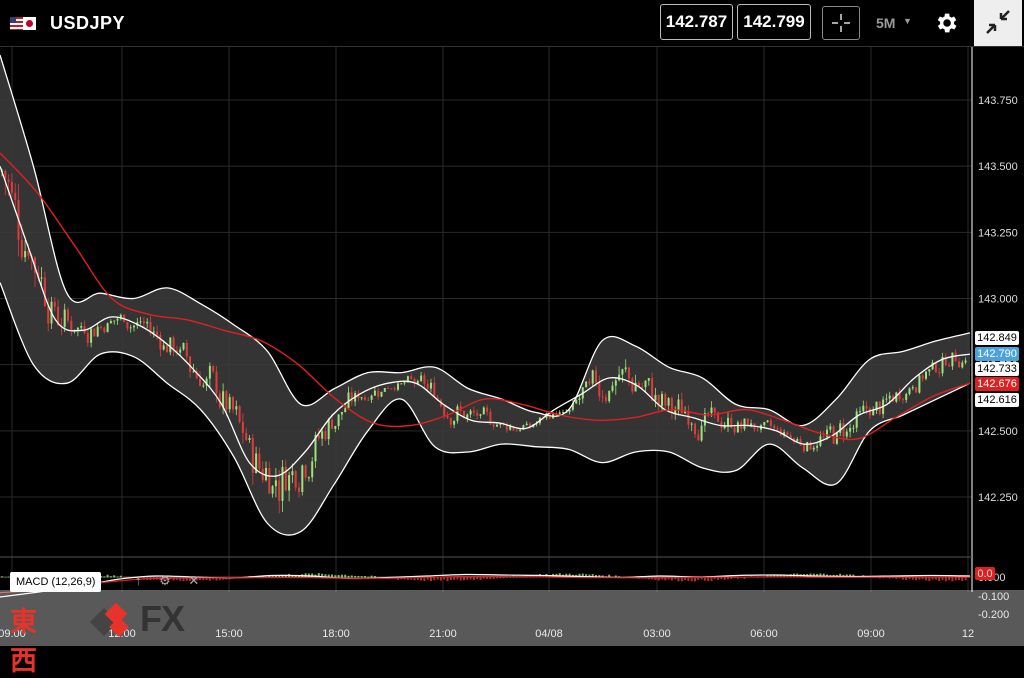  I want to click on crosshair-icon, so click(841, 23).